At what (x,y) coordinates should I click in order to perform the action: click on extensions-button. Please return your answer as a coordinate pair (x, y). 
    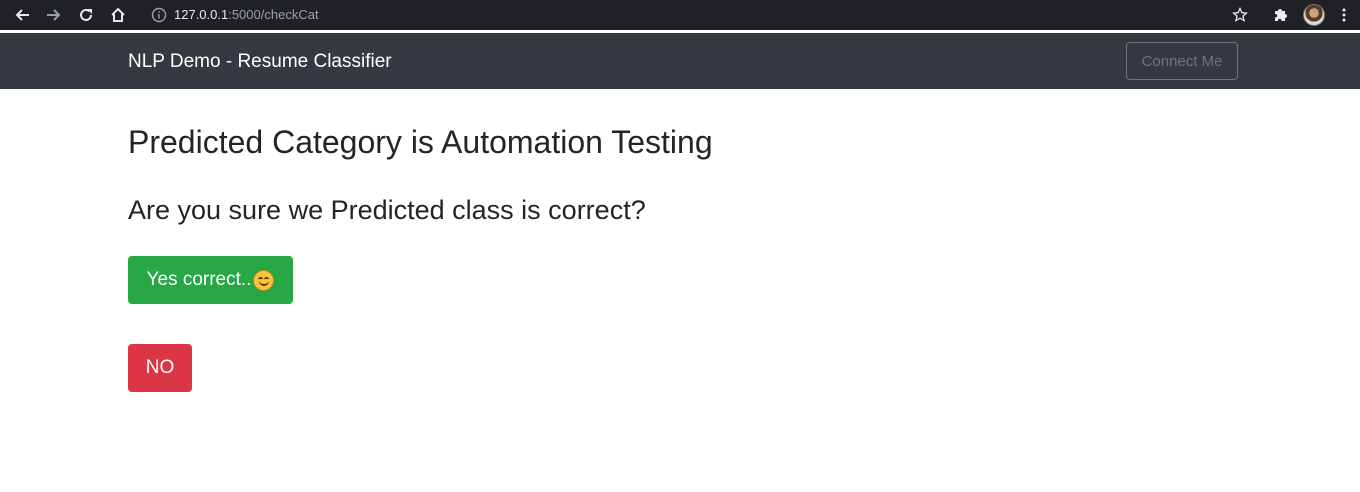
    Looking at the image, I should click on (1280, 15).